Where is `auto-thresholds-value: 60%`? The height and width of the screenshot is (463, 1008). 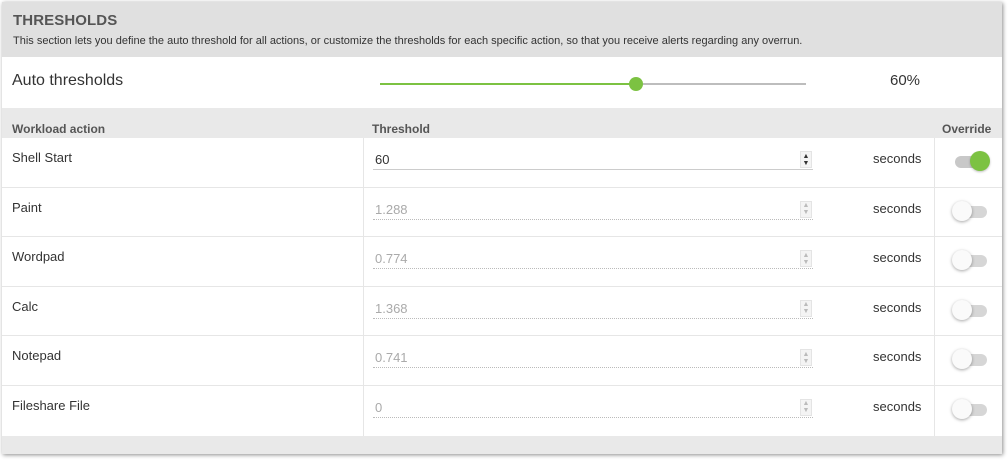
auto-thresholds-value: 60% is located at coordinates (905, 80).